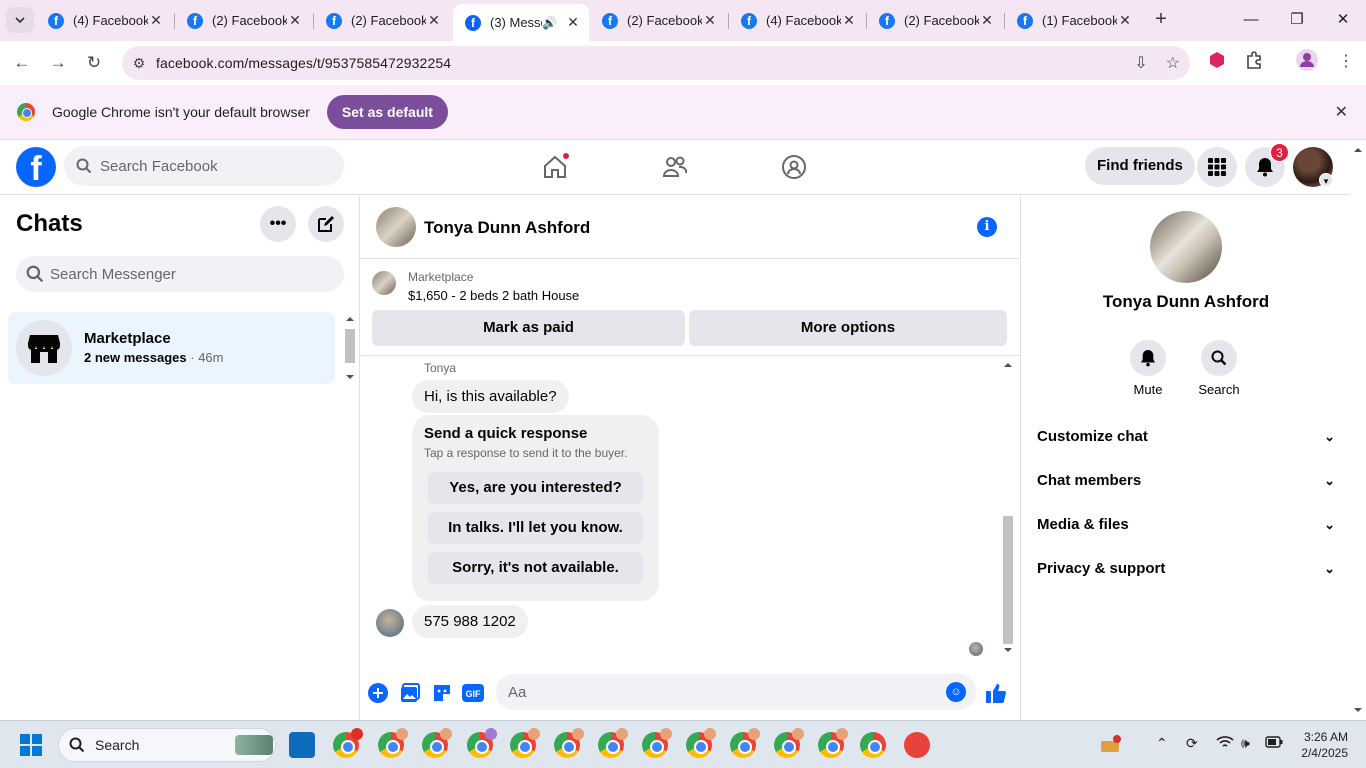  I want to click on facebook-search-input: Search Facebook, so click(204, 166).